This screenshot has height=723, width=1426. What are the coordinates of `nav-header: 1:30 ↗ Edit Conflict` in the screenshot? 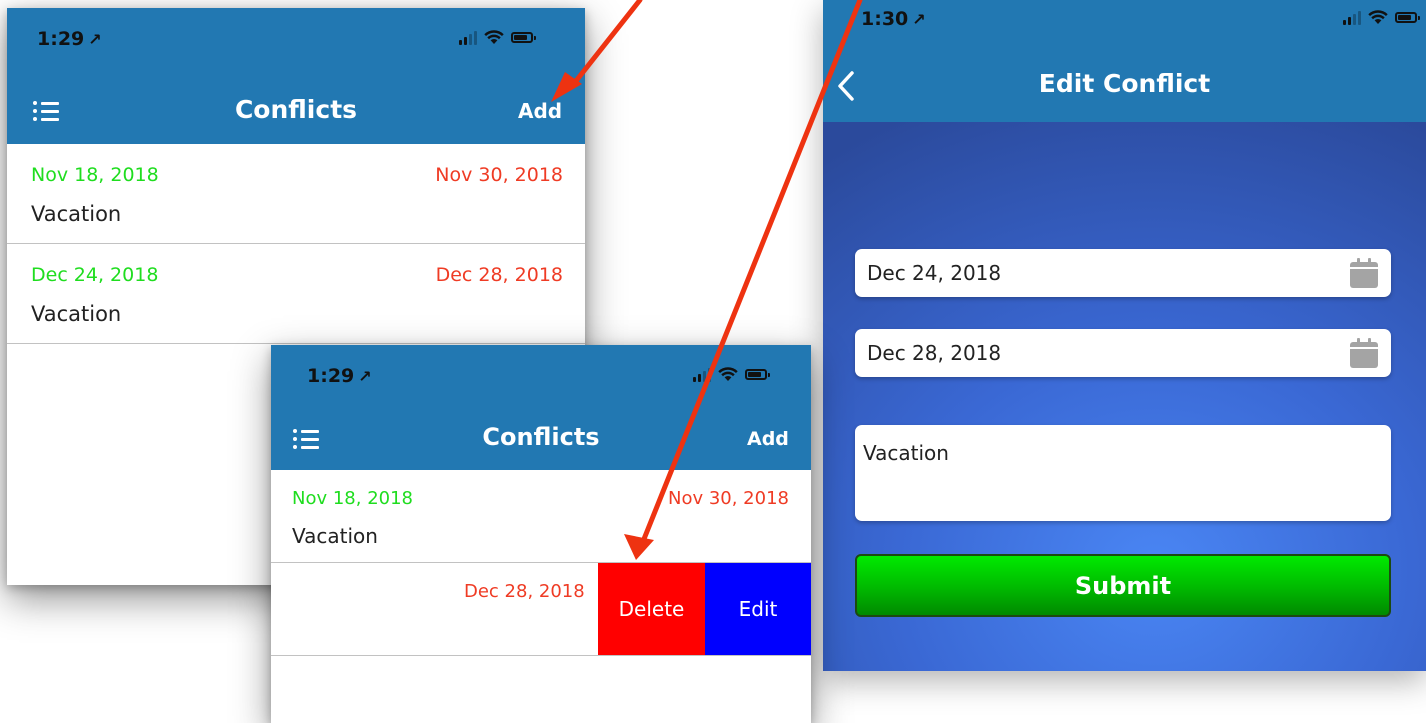 It's located at (1124, 61).